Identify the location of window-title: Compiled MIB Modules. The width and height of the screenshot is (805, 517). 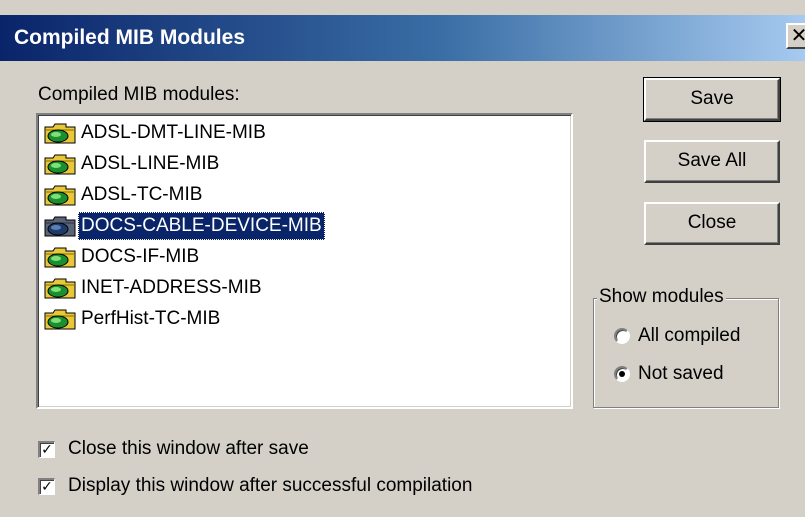
(129, 37).